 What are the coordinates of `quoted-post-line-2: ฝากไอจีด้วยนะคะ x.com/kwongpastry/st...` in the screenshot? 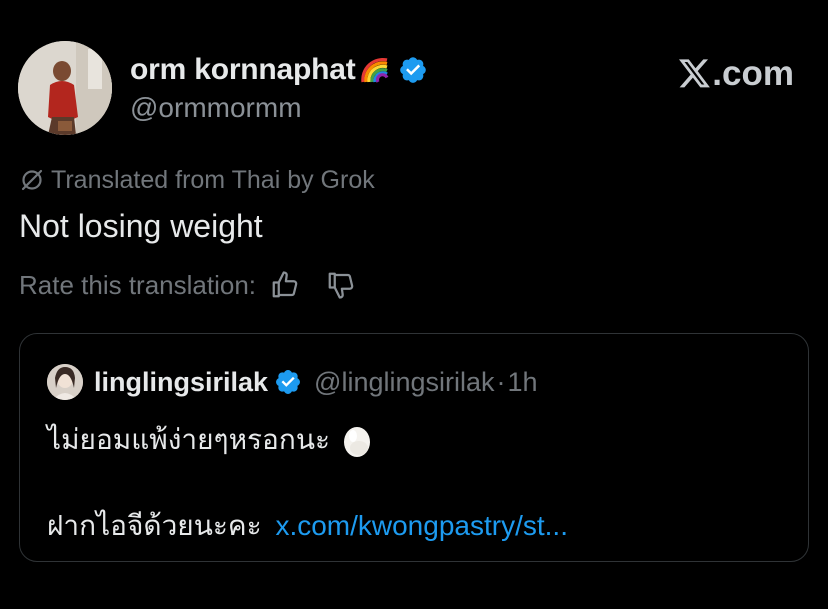 It's located at (307, 526).